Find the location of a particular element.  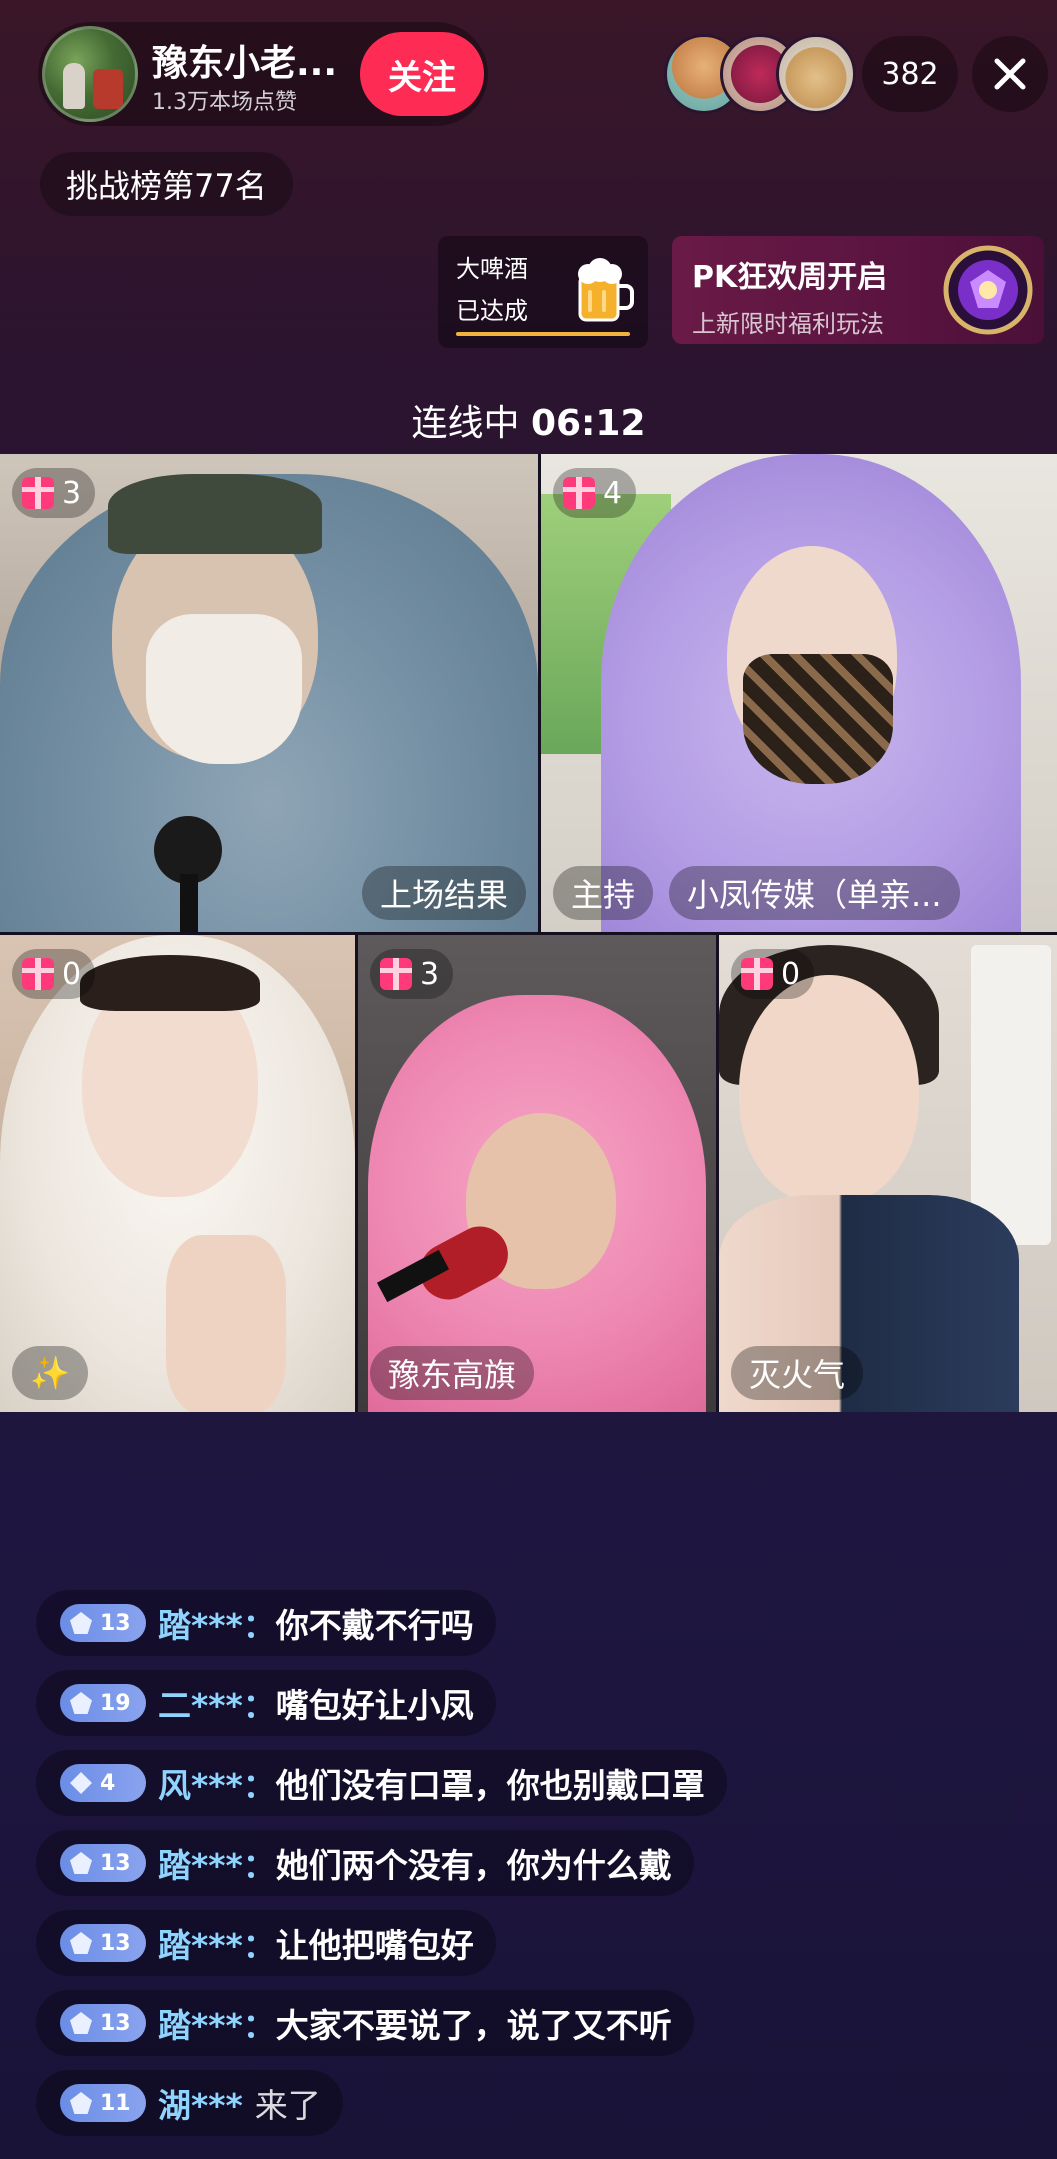

gift-counter: 4 is located at coordinates (595, 493).